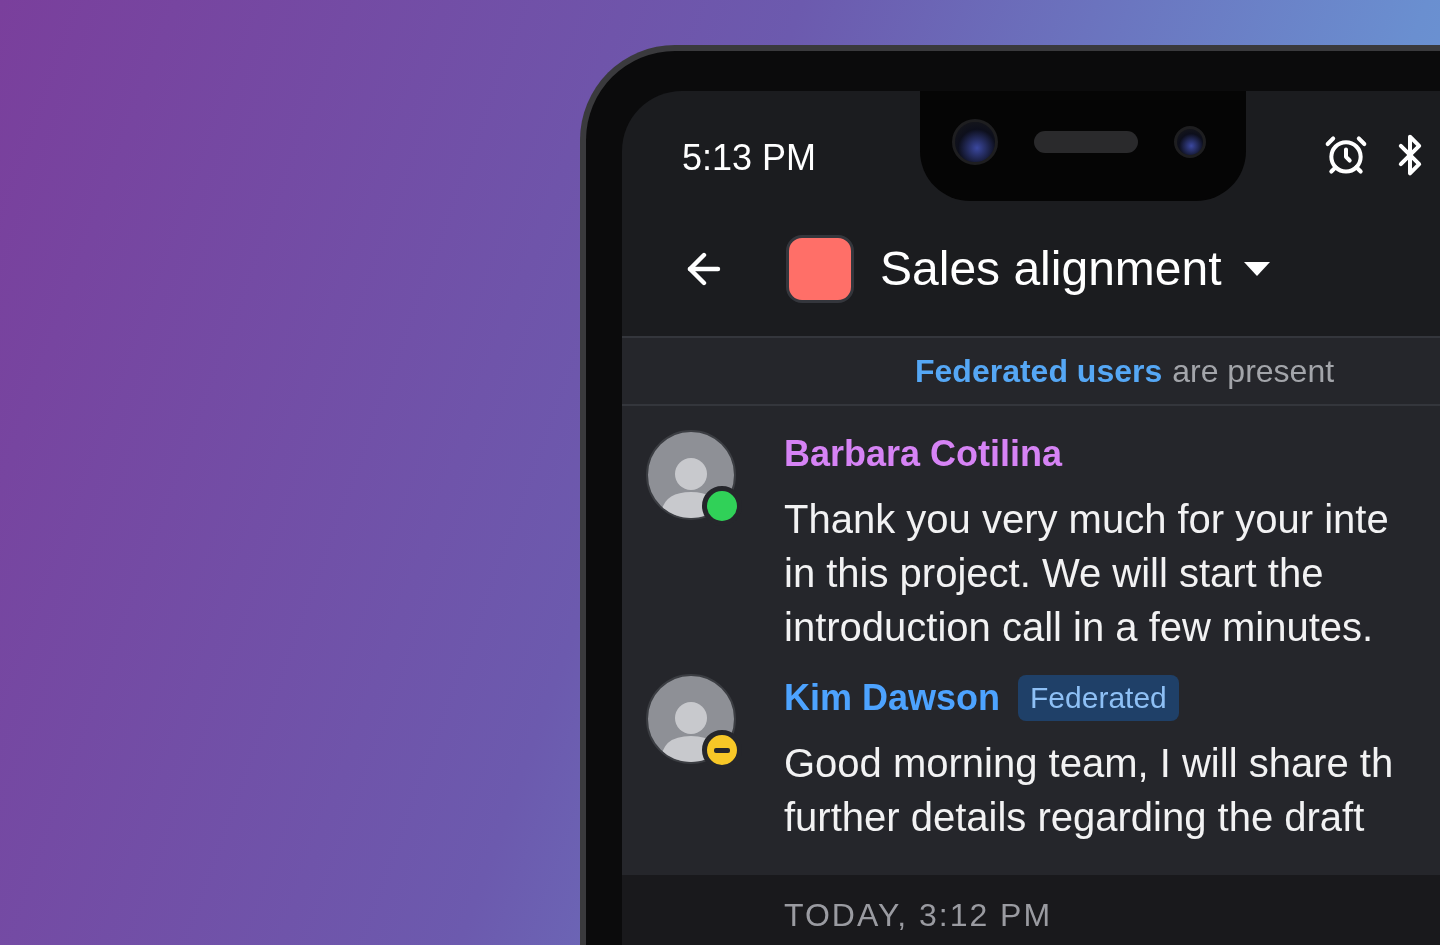  What do you see at coordinates (918, 915) in the screenshot?
I see `date-separator: TODAY, 3:12 PM` at bounding box center [918, 915].